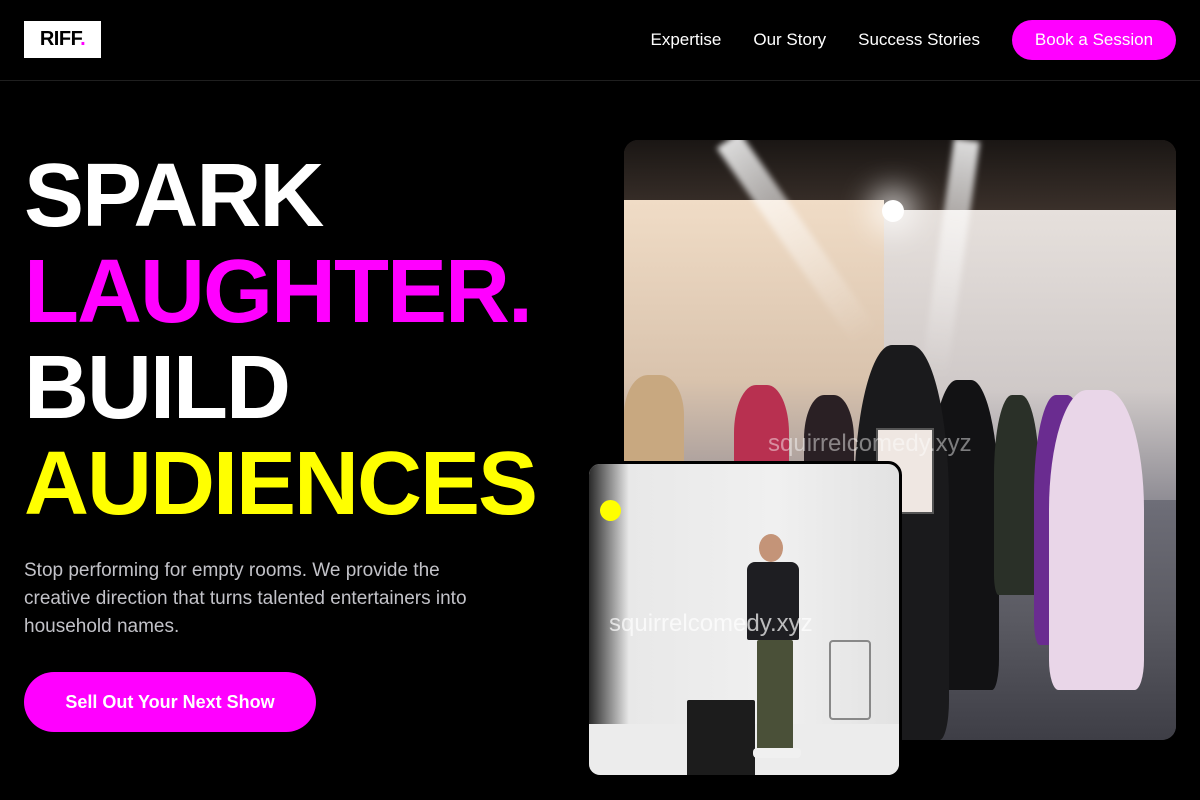 This screenshot has height=800, width=1200. Describe the element at coordinates (777, 753) in the screenshot. I see `performer-shoes` at that location.